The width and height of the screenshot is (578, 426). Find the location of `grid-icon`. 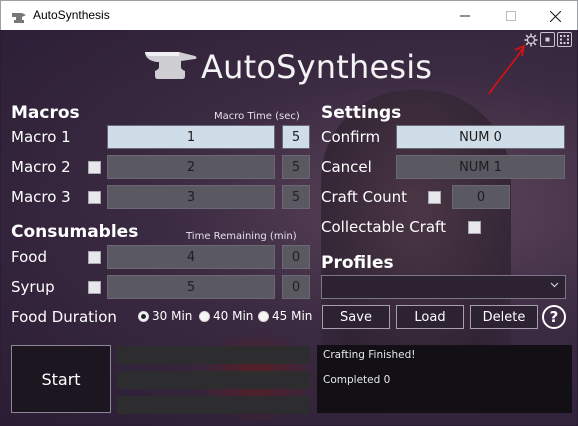

grid-icon is located at coordinates (564, 39).